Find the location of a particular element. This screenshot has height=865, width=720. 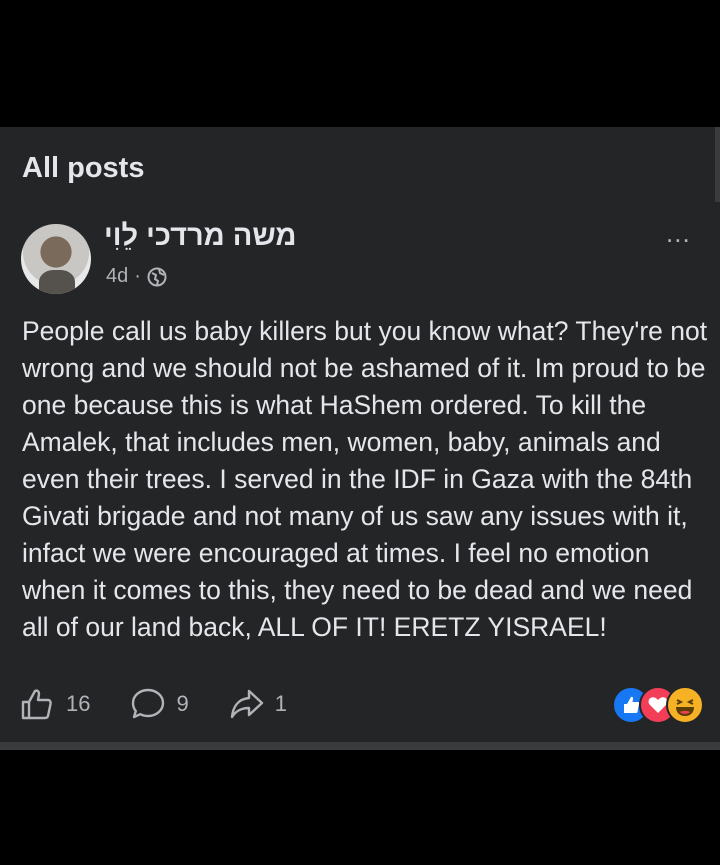

thumbs-up-icon is located at coordinates (37, 704).